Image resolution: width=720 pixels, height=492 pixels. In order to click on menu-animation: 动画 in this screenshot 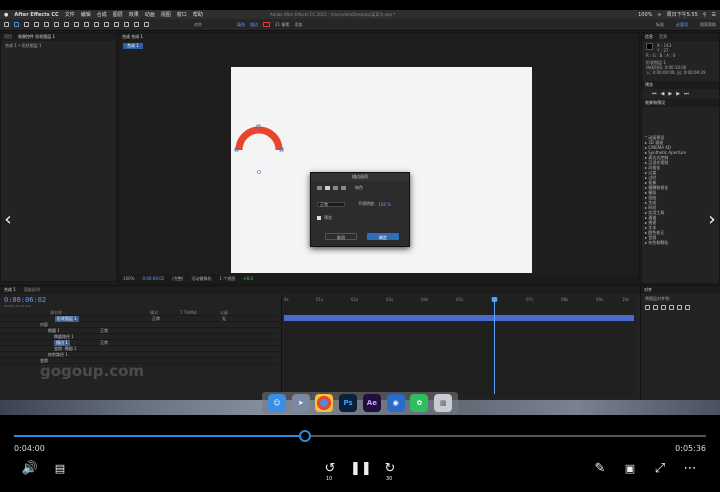, I will do `click(150, 14)`.